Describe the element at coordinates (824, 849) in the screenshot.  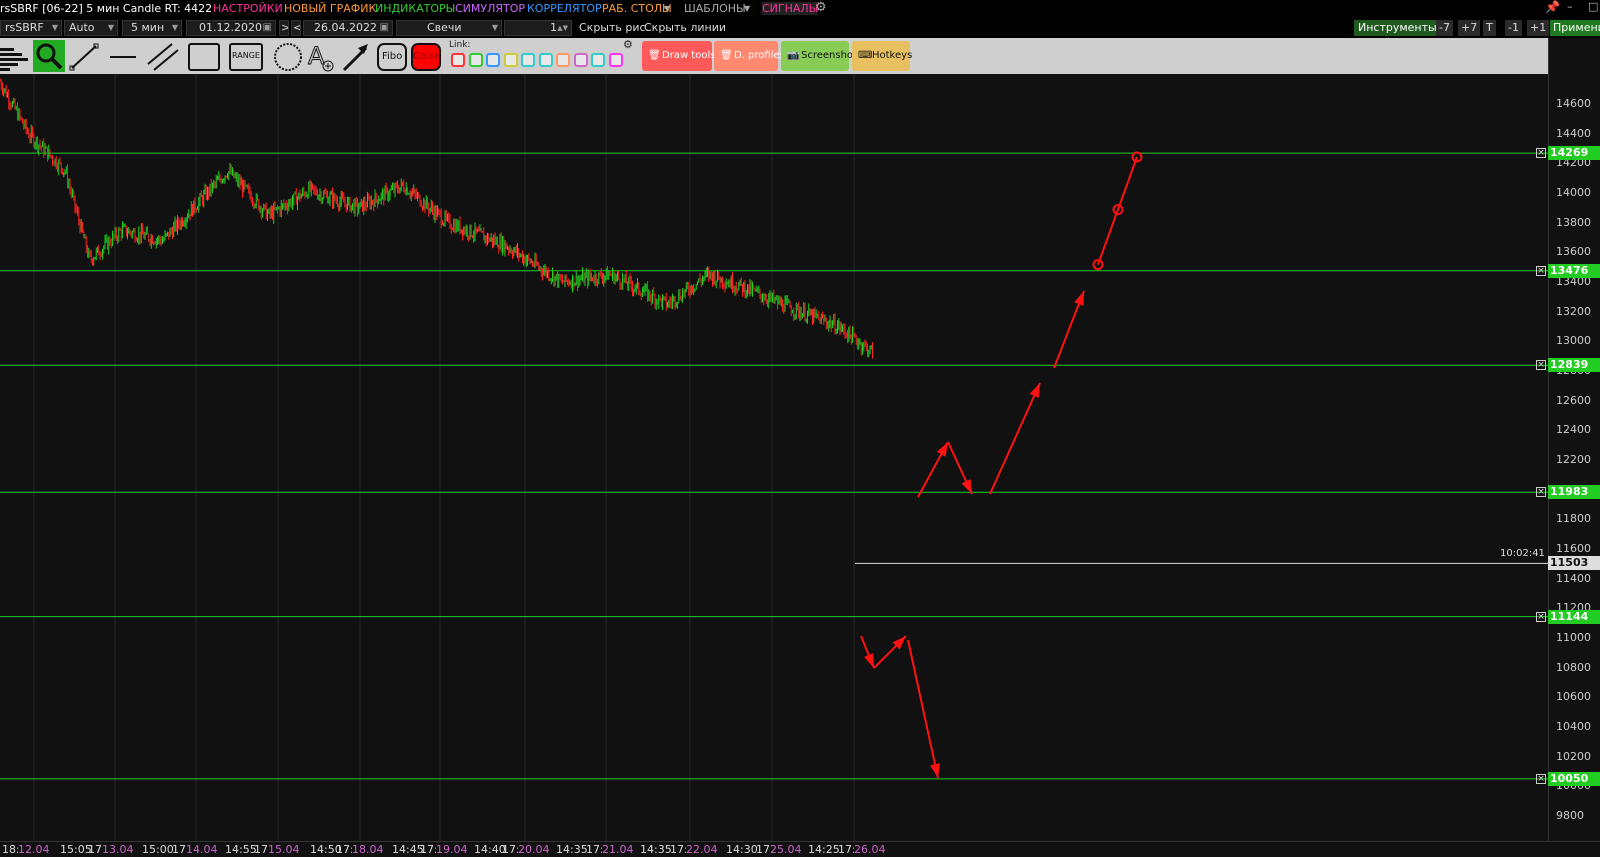
I see `time-tick-label: 14:25` at that location.